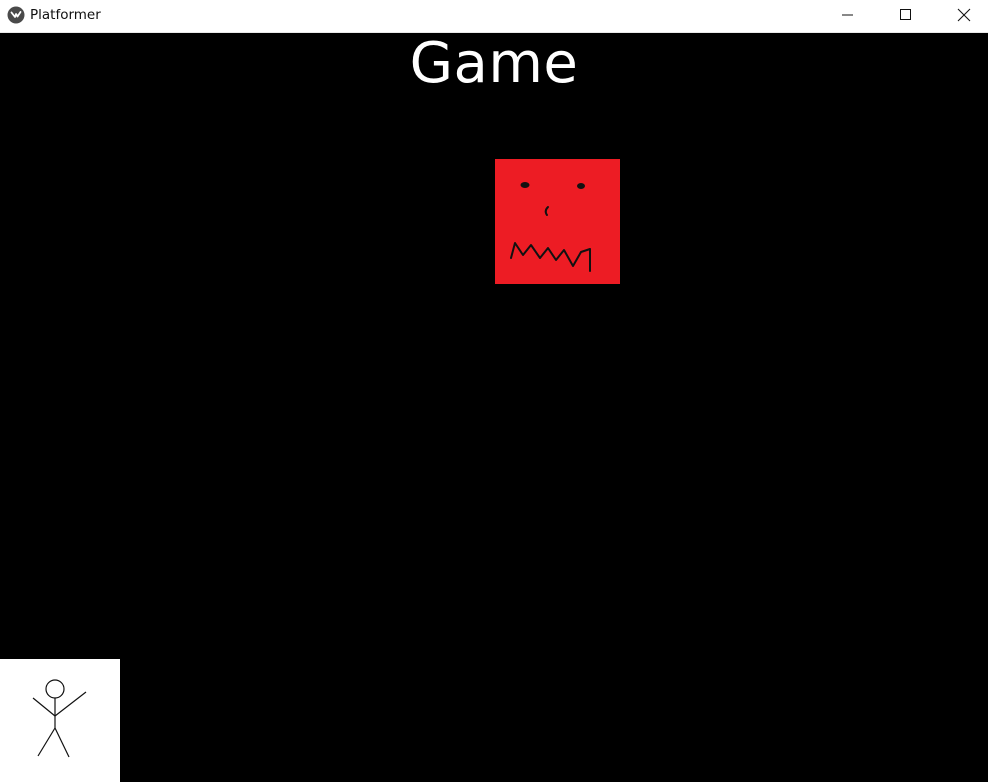  I want to click on enemy-sprite, so click(557, 221).